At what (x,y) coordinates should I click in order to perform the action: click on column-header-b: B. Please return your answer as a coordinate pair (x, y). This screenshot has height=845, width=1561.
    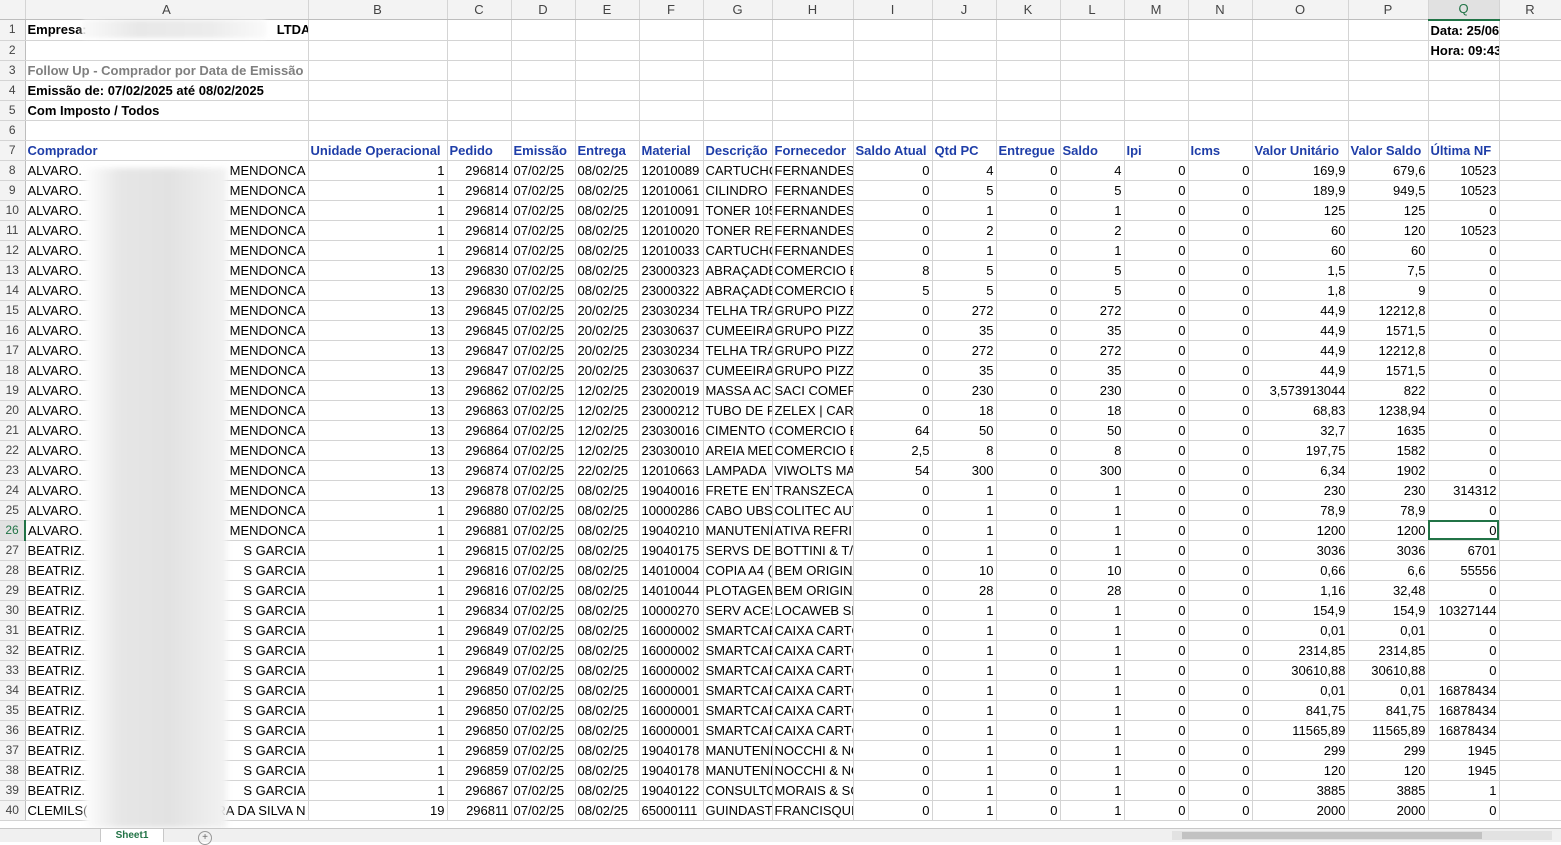
    Looking at the image, I should click on (378, 10).